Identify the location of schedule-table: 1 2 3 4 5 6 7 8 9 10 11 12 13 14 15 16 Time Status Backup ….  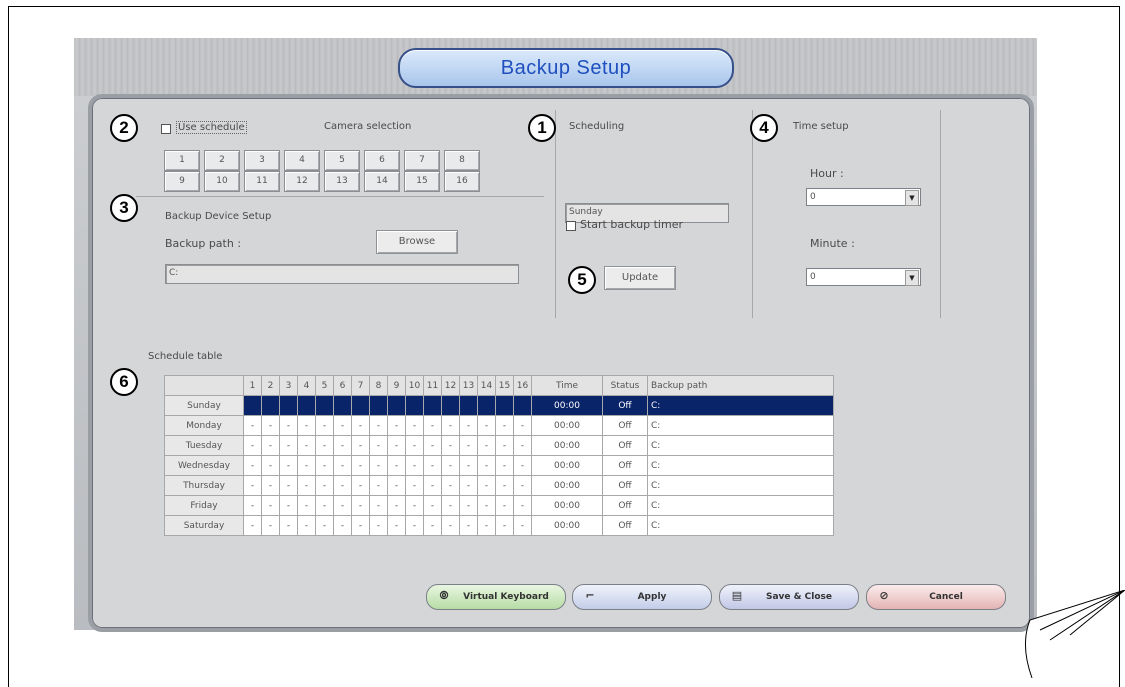
(499, 455).